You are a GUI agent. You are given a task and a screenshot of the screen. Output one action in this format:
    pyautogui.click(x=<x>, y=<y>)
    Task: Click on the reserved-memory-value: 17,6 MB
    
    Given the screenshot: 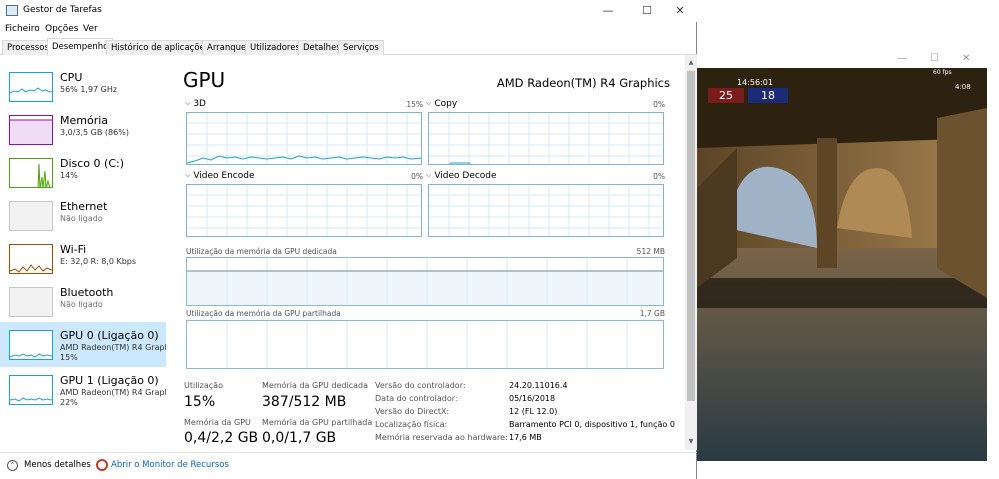 What is the action you would take?
    pyautogui.click(x=525, y=437)
    